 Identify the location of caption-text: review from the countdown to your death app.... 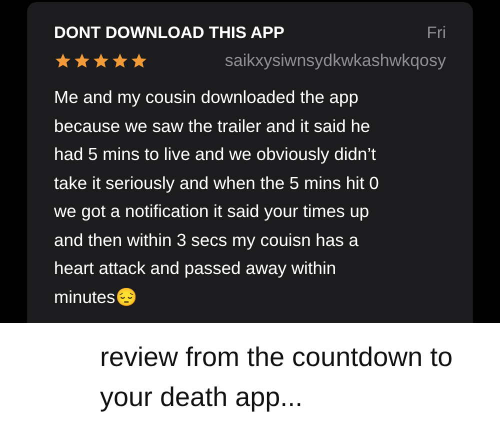
(277, 377).